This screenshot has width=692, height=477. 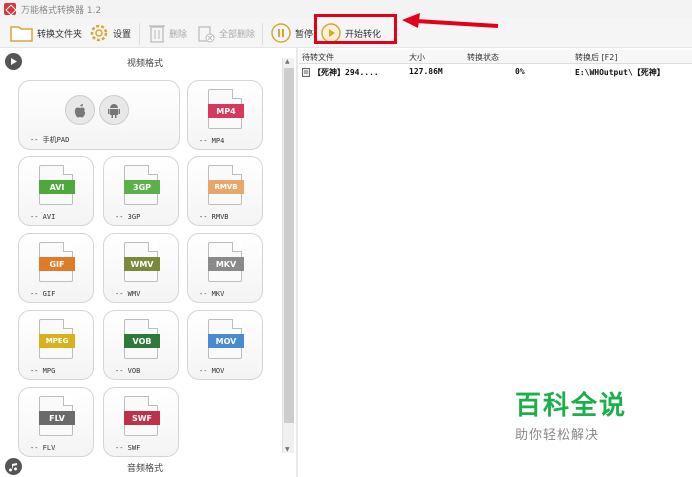 I want to click on folder-icon, so click(x=21, y=34).